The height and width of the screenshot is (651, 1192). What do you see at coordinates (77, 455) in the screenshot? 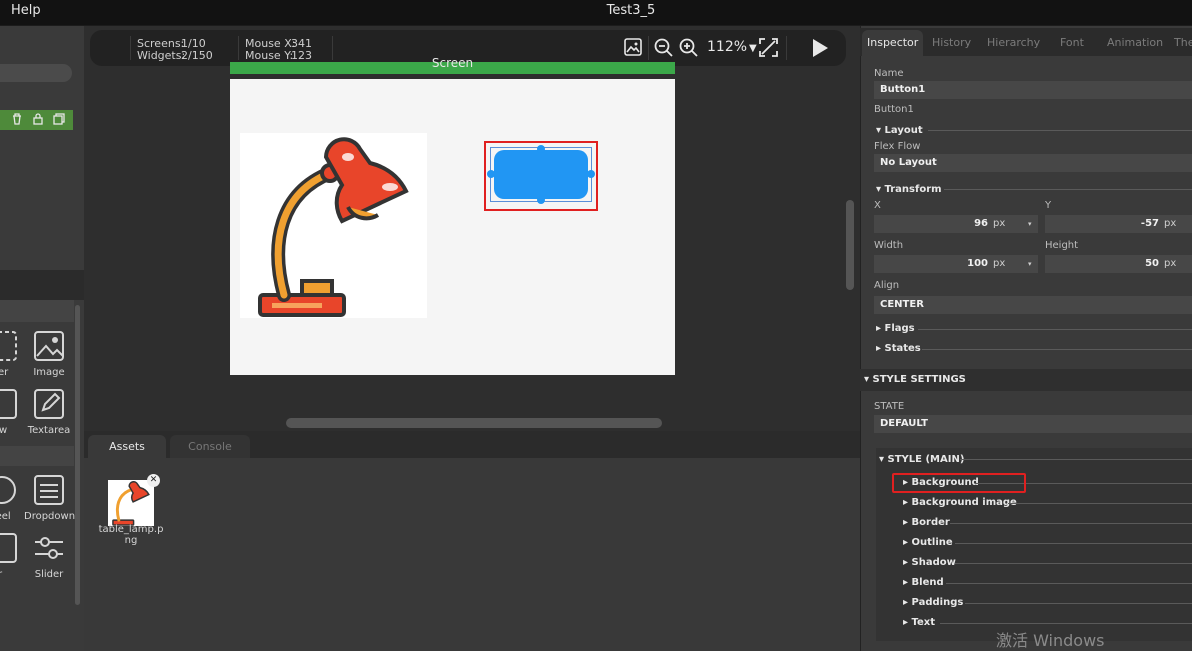
I see `widgets-scrollbar` at bounding box center [77, 455].